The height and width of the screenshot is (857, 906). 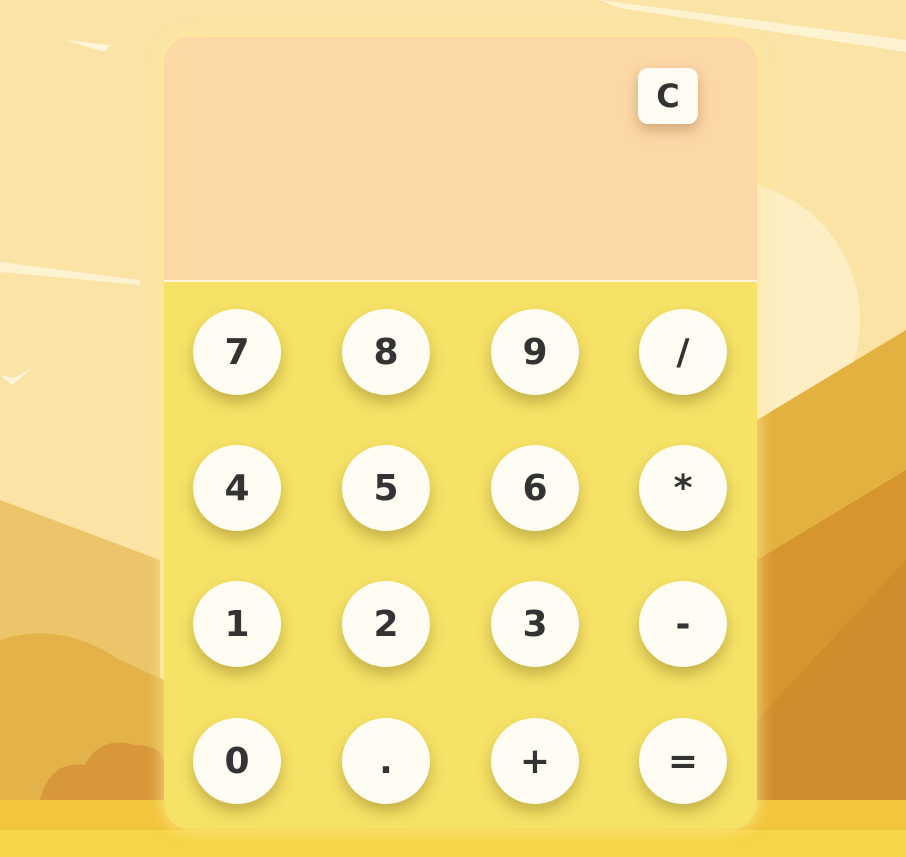 What do you see at coordinates (237, 624) in the screenshot?
I see `key-1: 1` at bounding box center [237, 624].